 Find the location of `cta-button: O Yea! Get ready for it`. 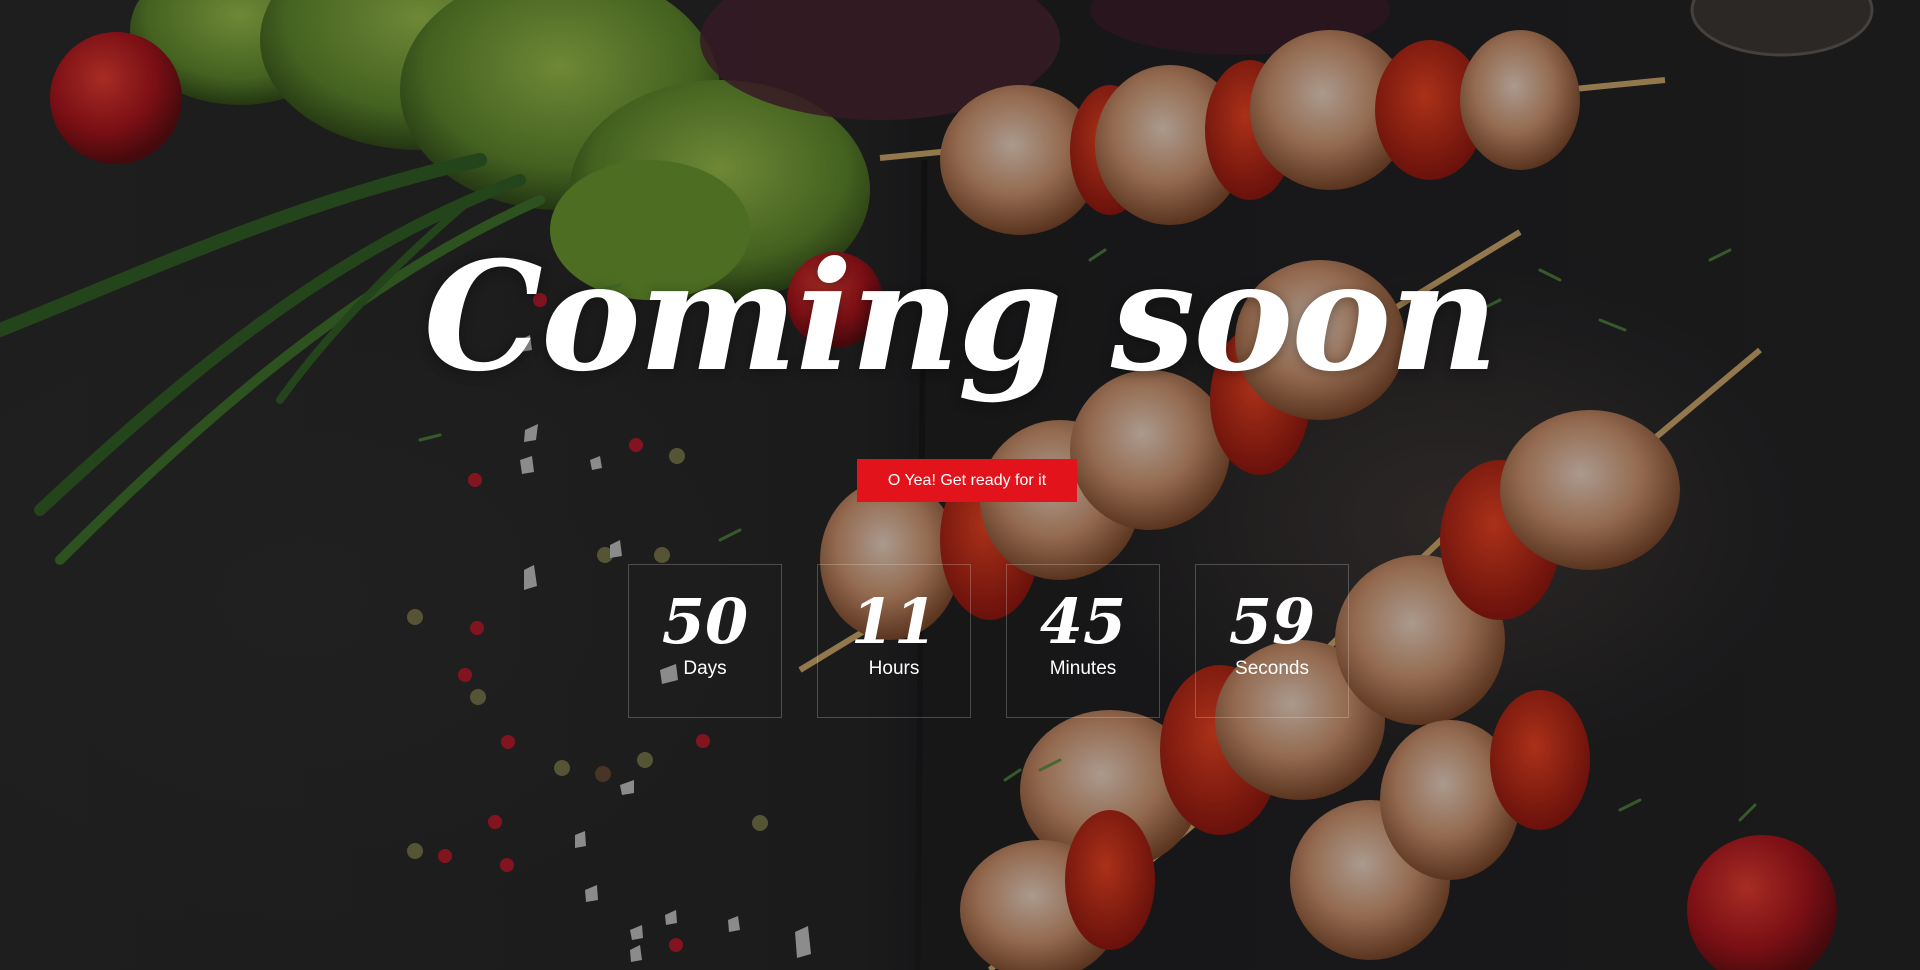

cta-button: O Yea! Get ready for it is located at coordinates (967, 480).